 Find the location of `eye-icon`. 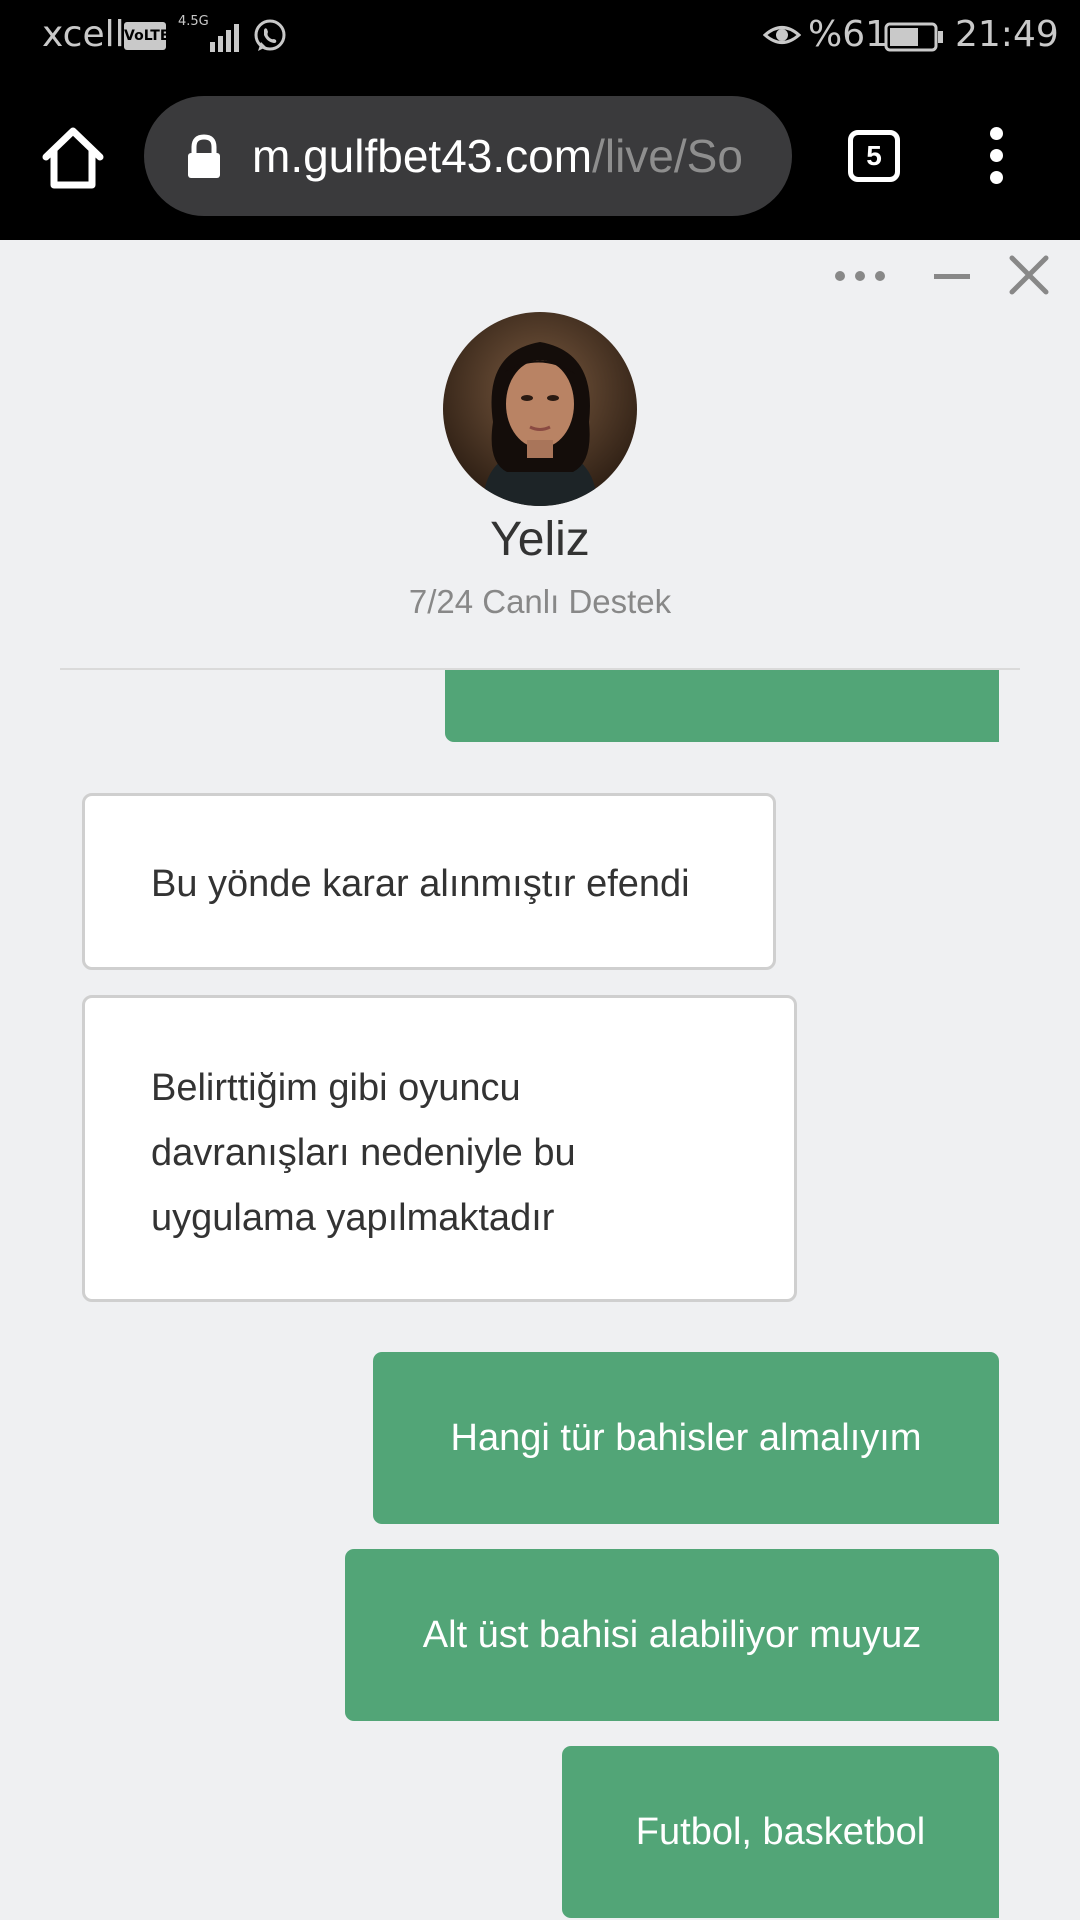

eye-icon is located at coordinates (782, 35).